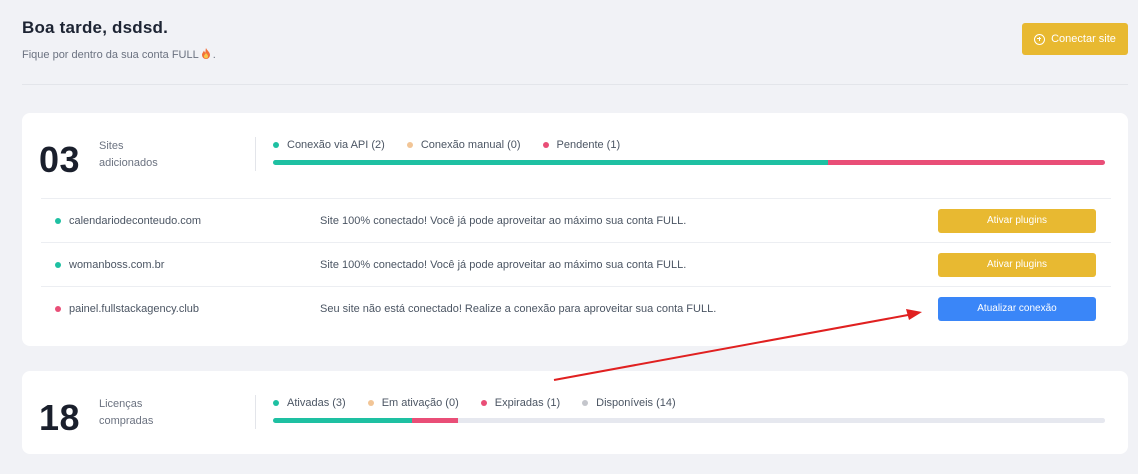 This screenshot has height=474, width=1138. I want to click on legend-label: Expiradas (1), so click(527, 403).